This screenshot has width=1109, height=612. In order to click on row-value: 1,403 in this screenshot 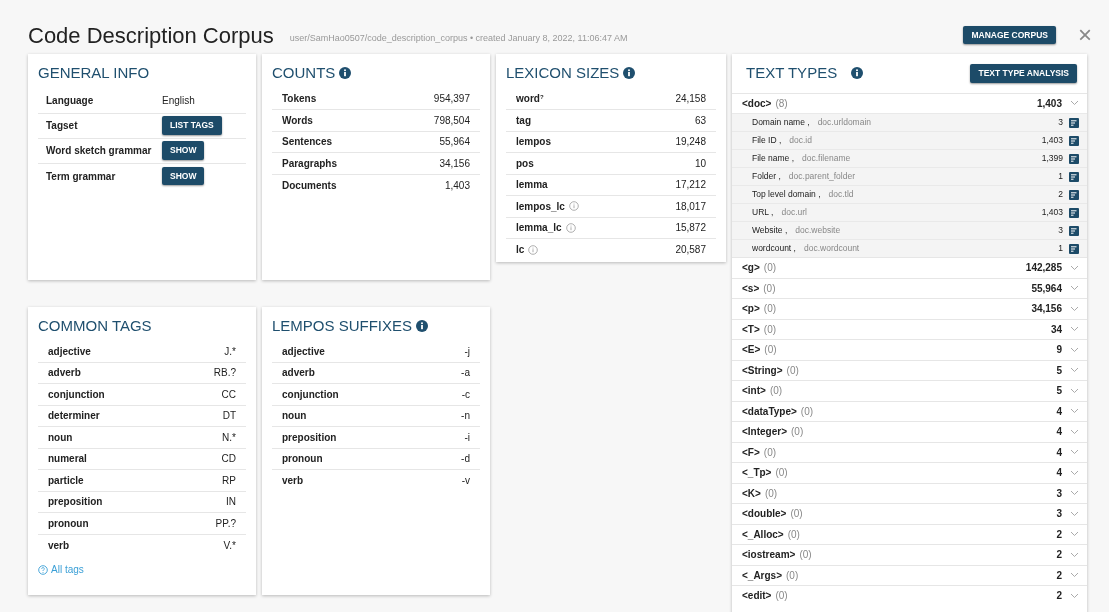, I will do `click(457, 185)`.